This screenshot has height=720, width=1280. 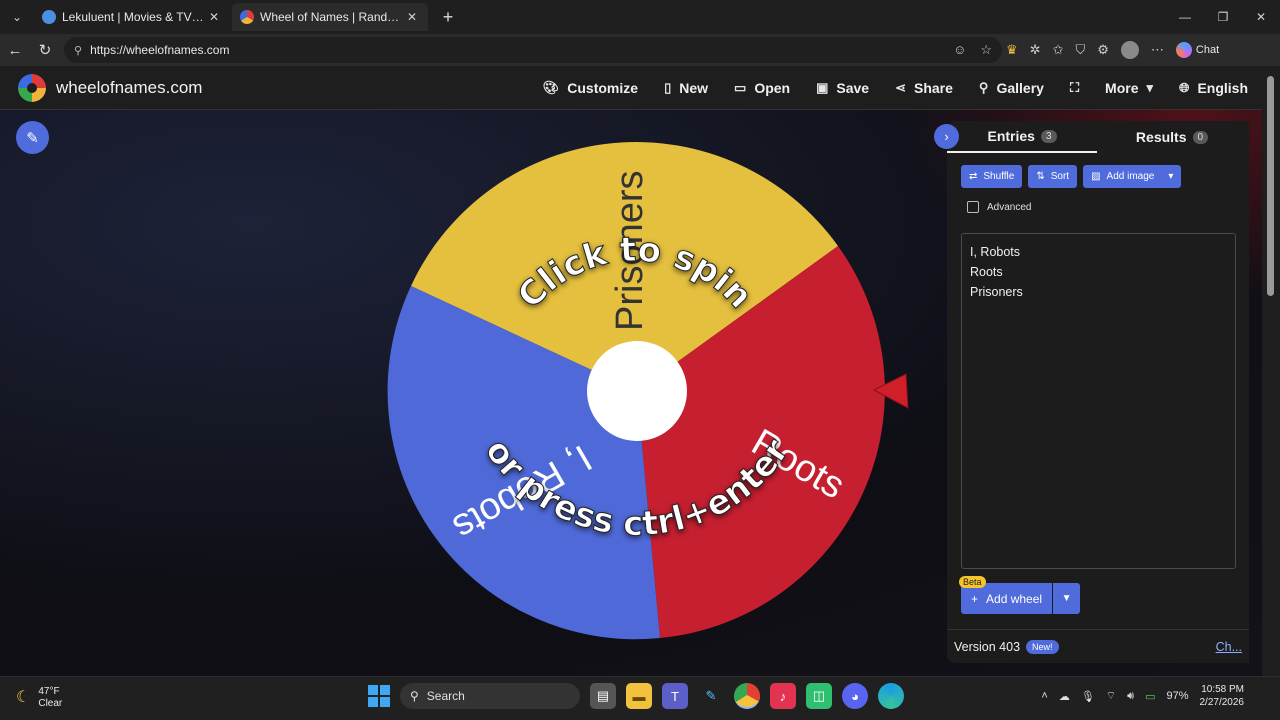 What do you see at coordinates (603, 696) in the screenshot?
I see `task-view-icon: ▤` at bounding box center [603, 696].